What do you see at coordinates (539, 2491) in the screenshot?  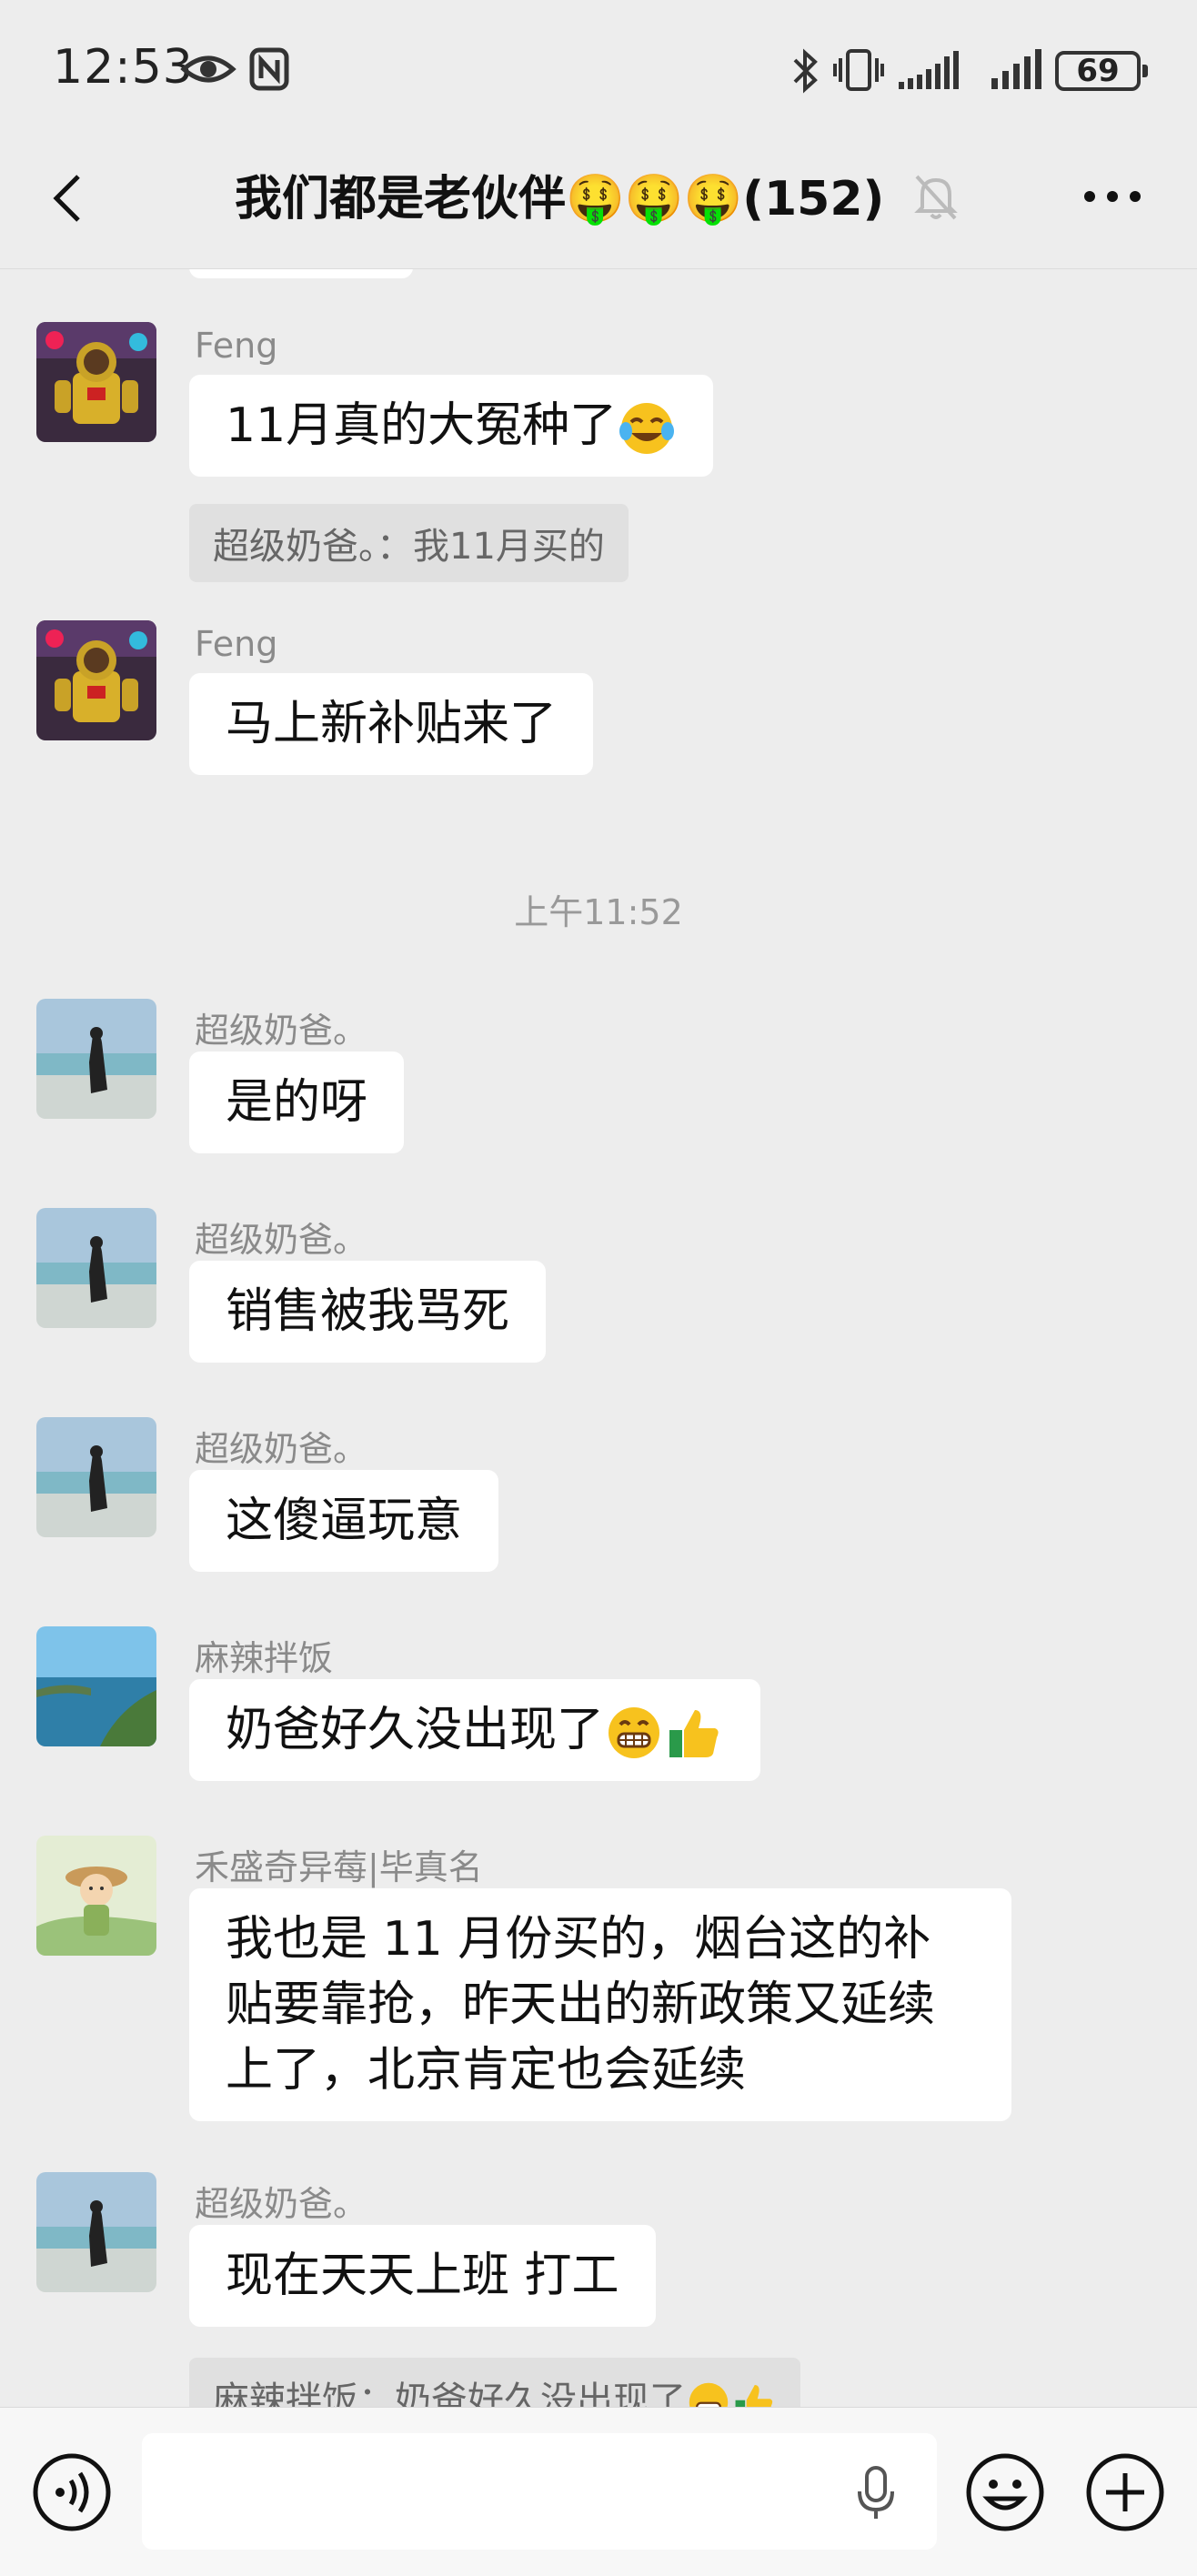 I see `message-input` at bounding box center [539, 2491].